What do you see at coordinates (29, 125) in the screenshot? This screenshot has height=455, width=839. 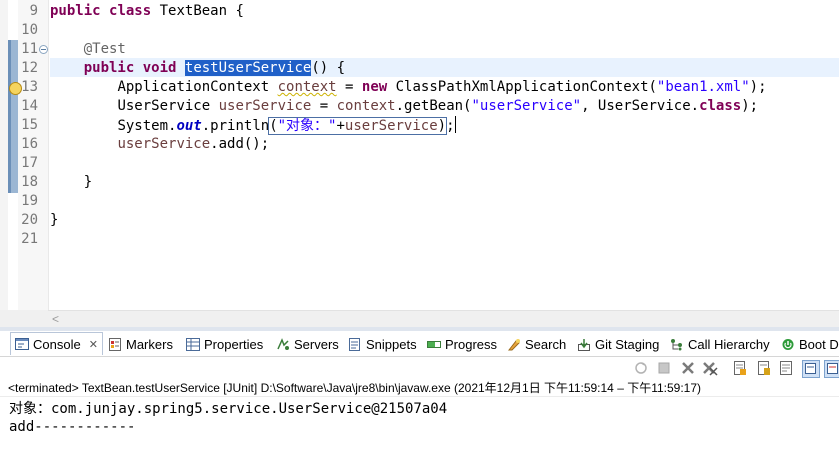 I see `line-number: 15` at bounding box center [29, 125].